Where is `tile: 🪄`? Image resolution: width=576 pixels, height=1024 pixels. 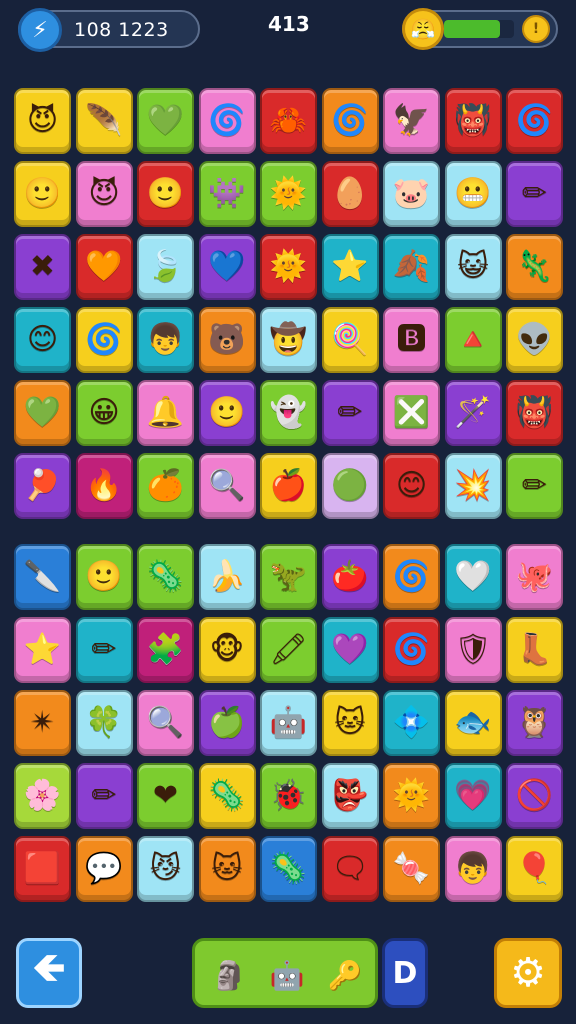
tile: 🪄 is located at coordinates (473, 413).